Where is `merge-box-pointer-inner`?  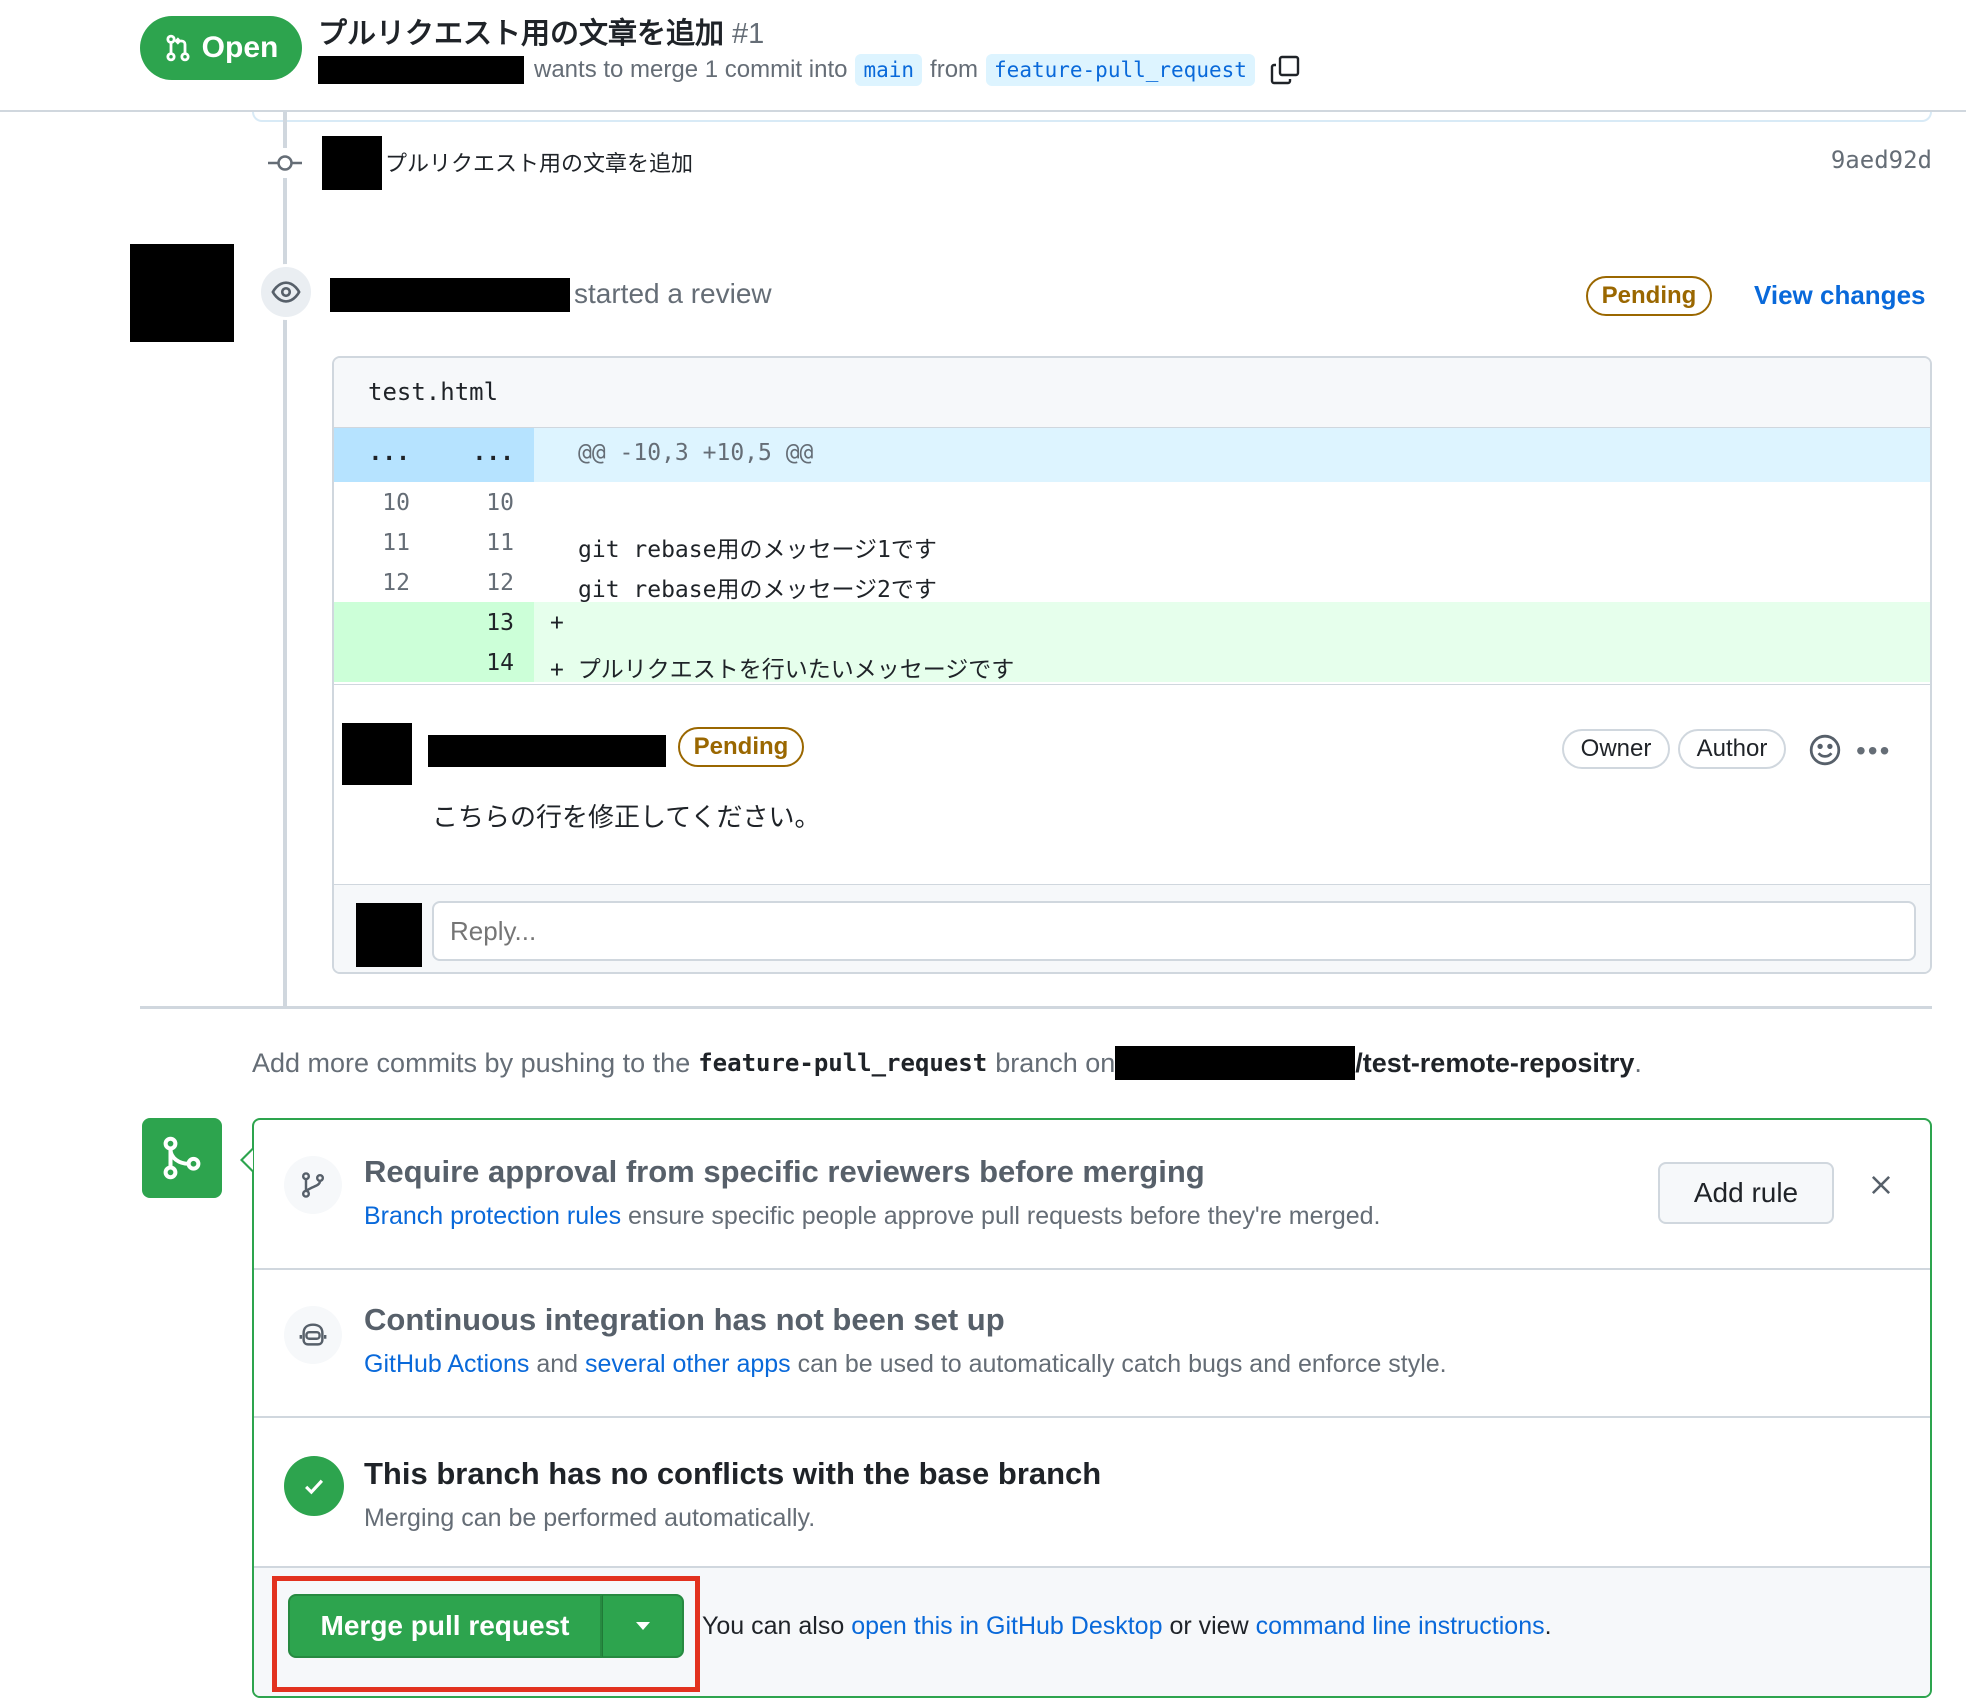 merge-box-pointer-inner is located at coordinates (248, 1160).